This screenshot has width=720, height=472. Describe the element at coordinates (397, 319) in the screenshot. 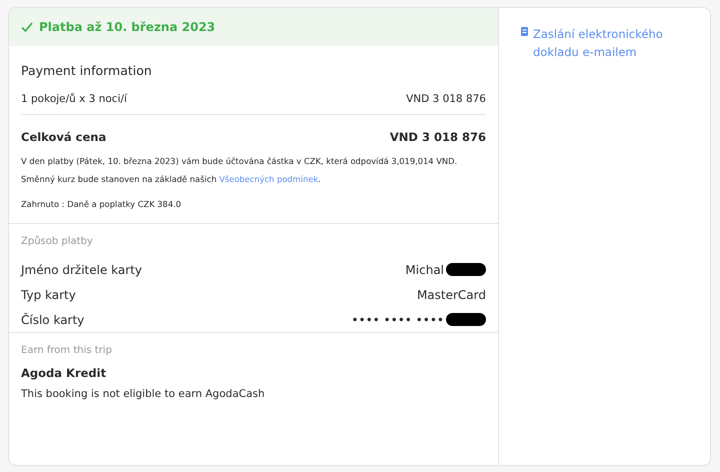

I see `field-value: •••• •••• ••••` at that location.